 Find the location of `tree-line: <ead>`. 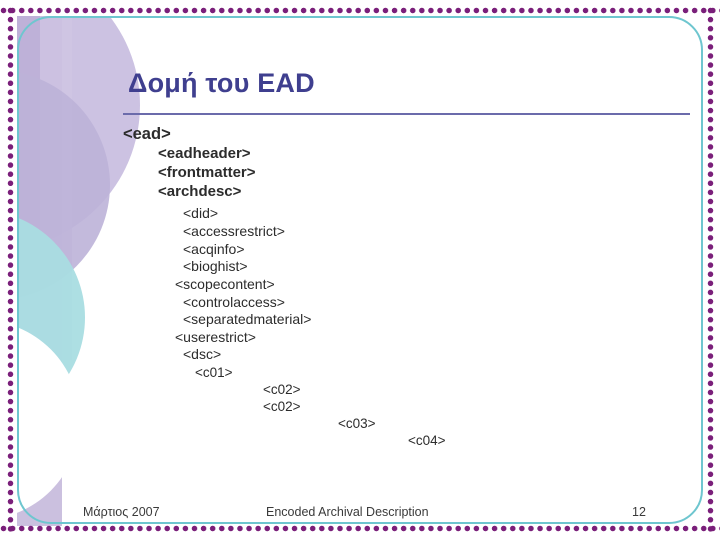

tree-line: <ead> is located at coordinates (147, 134).